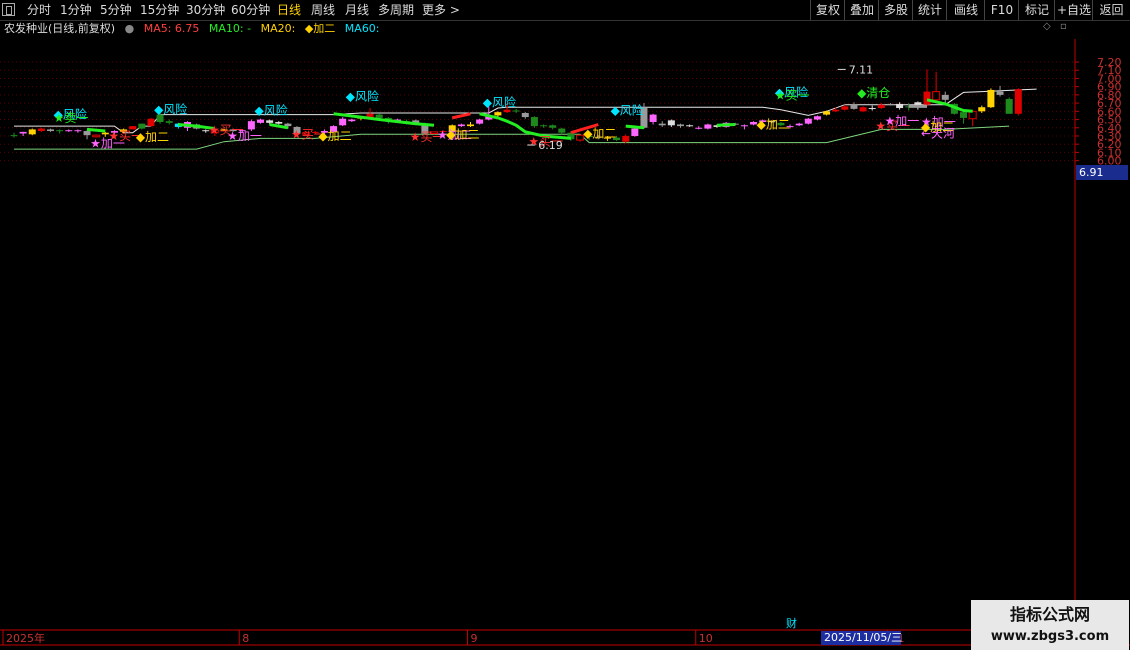 The width and height of the screenshot is (1130, 650). Describe the element at coordinates (474, 638) in the screenshot. I see `x-tick-label: 9` at that location.